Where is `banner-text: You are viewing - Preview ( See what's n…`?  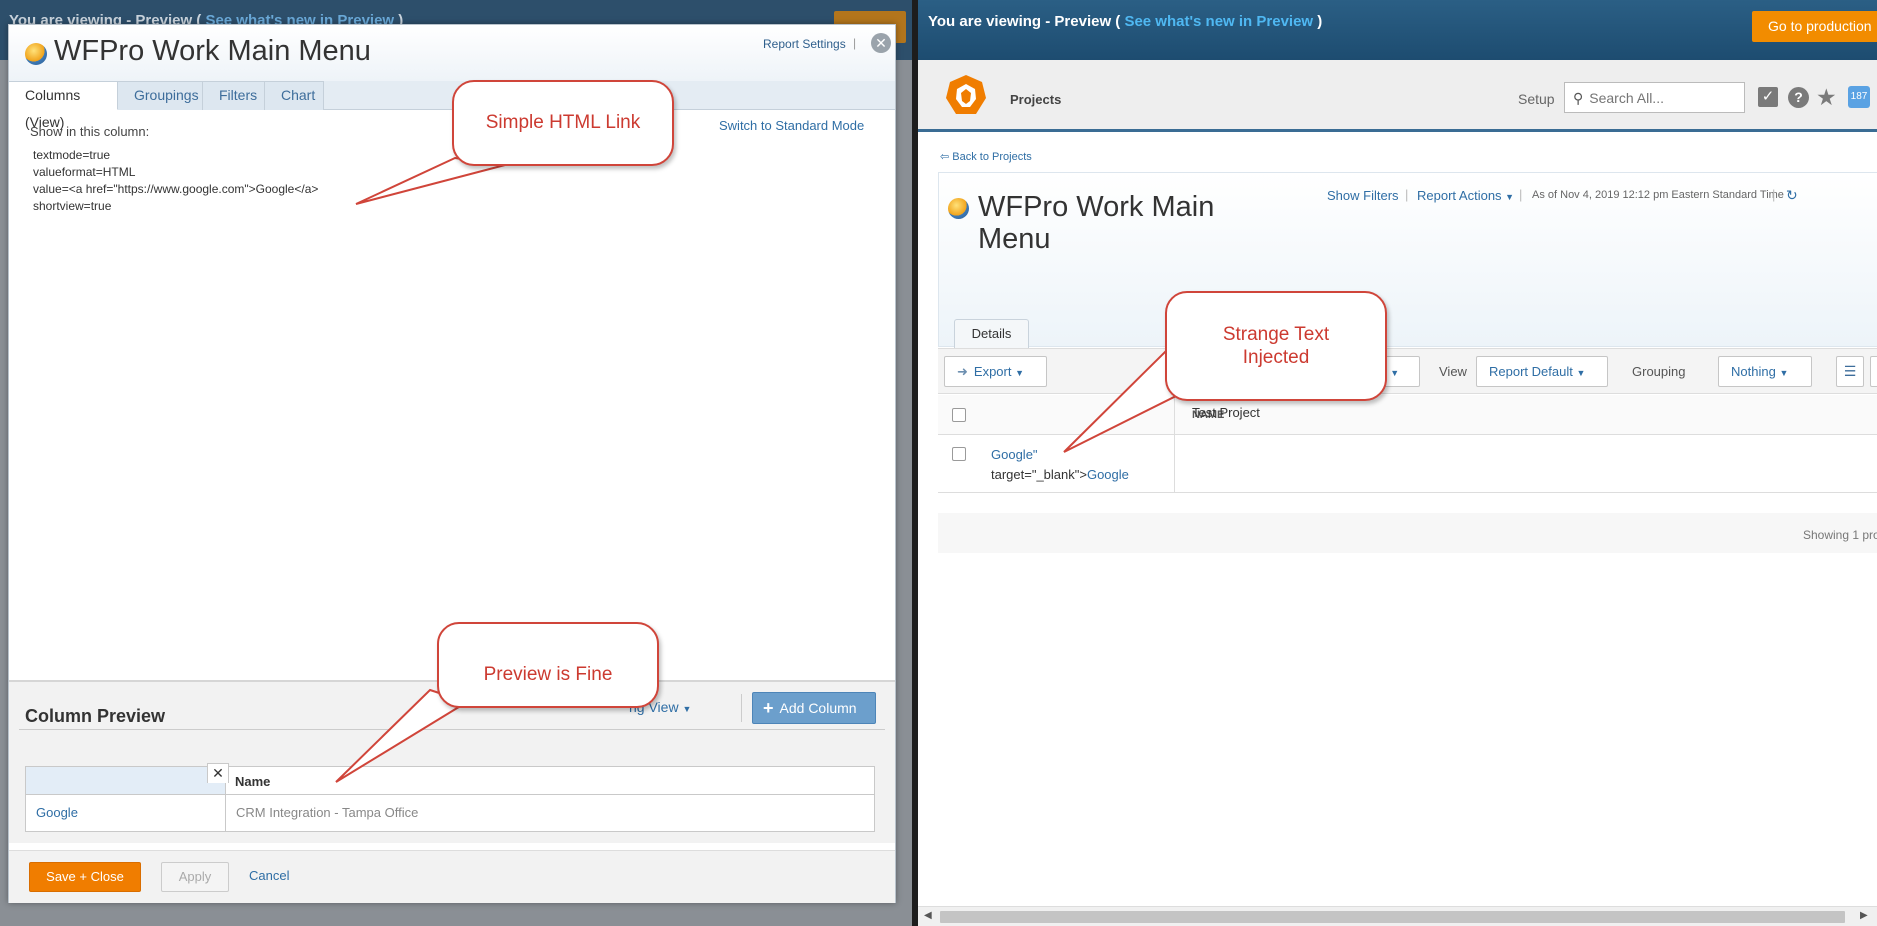 banner-text: You are viewing - Preview ( See what's n… is located at coordinates (1125, 21).